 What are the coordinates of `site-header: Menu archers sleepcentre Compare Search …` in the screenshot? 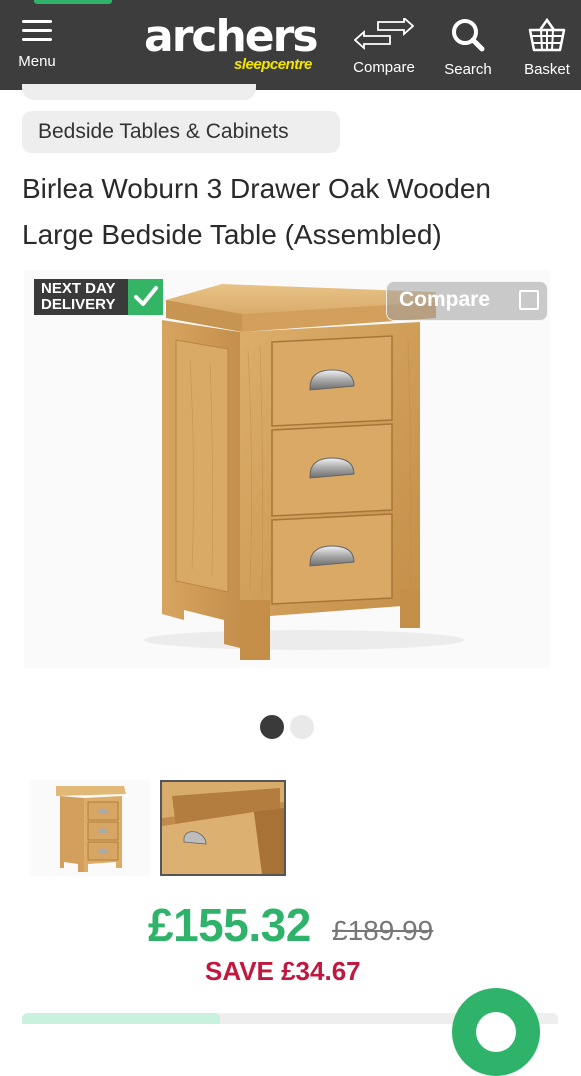 It's located at (290, 45).